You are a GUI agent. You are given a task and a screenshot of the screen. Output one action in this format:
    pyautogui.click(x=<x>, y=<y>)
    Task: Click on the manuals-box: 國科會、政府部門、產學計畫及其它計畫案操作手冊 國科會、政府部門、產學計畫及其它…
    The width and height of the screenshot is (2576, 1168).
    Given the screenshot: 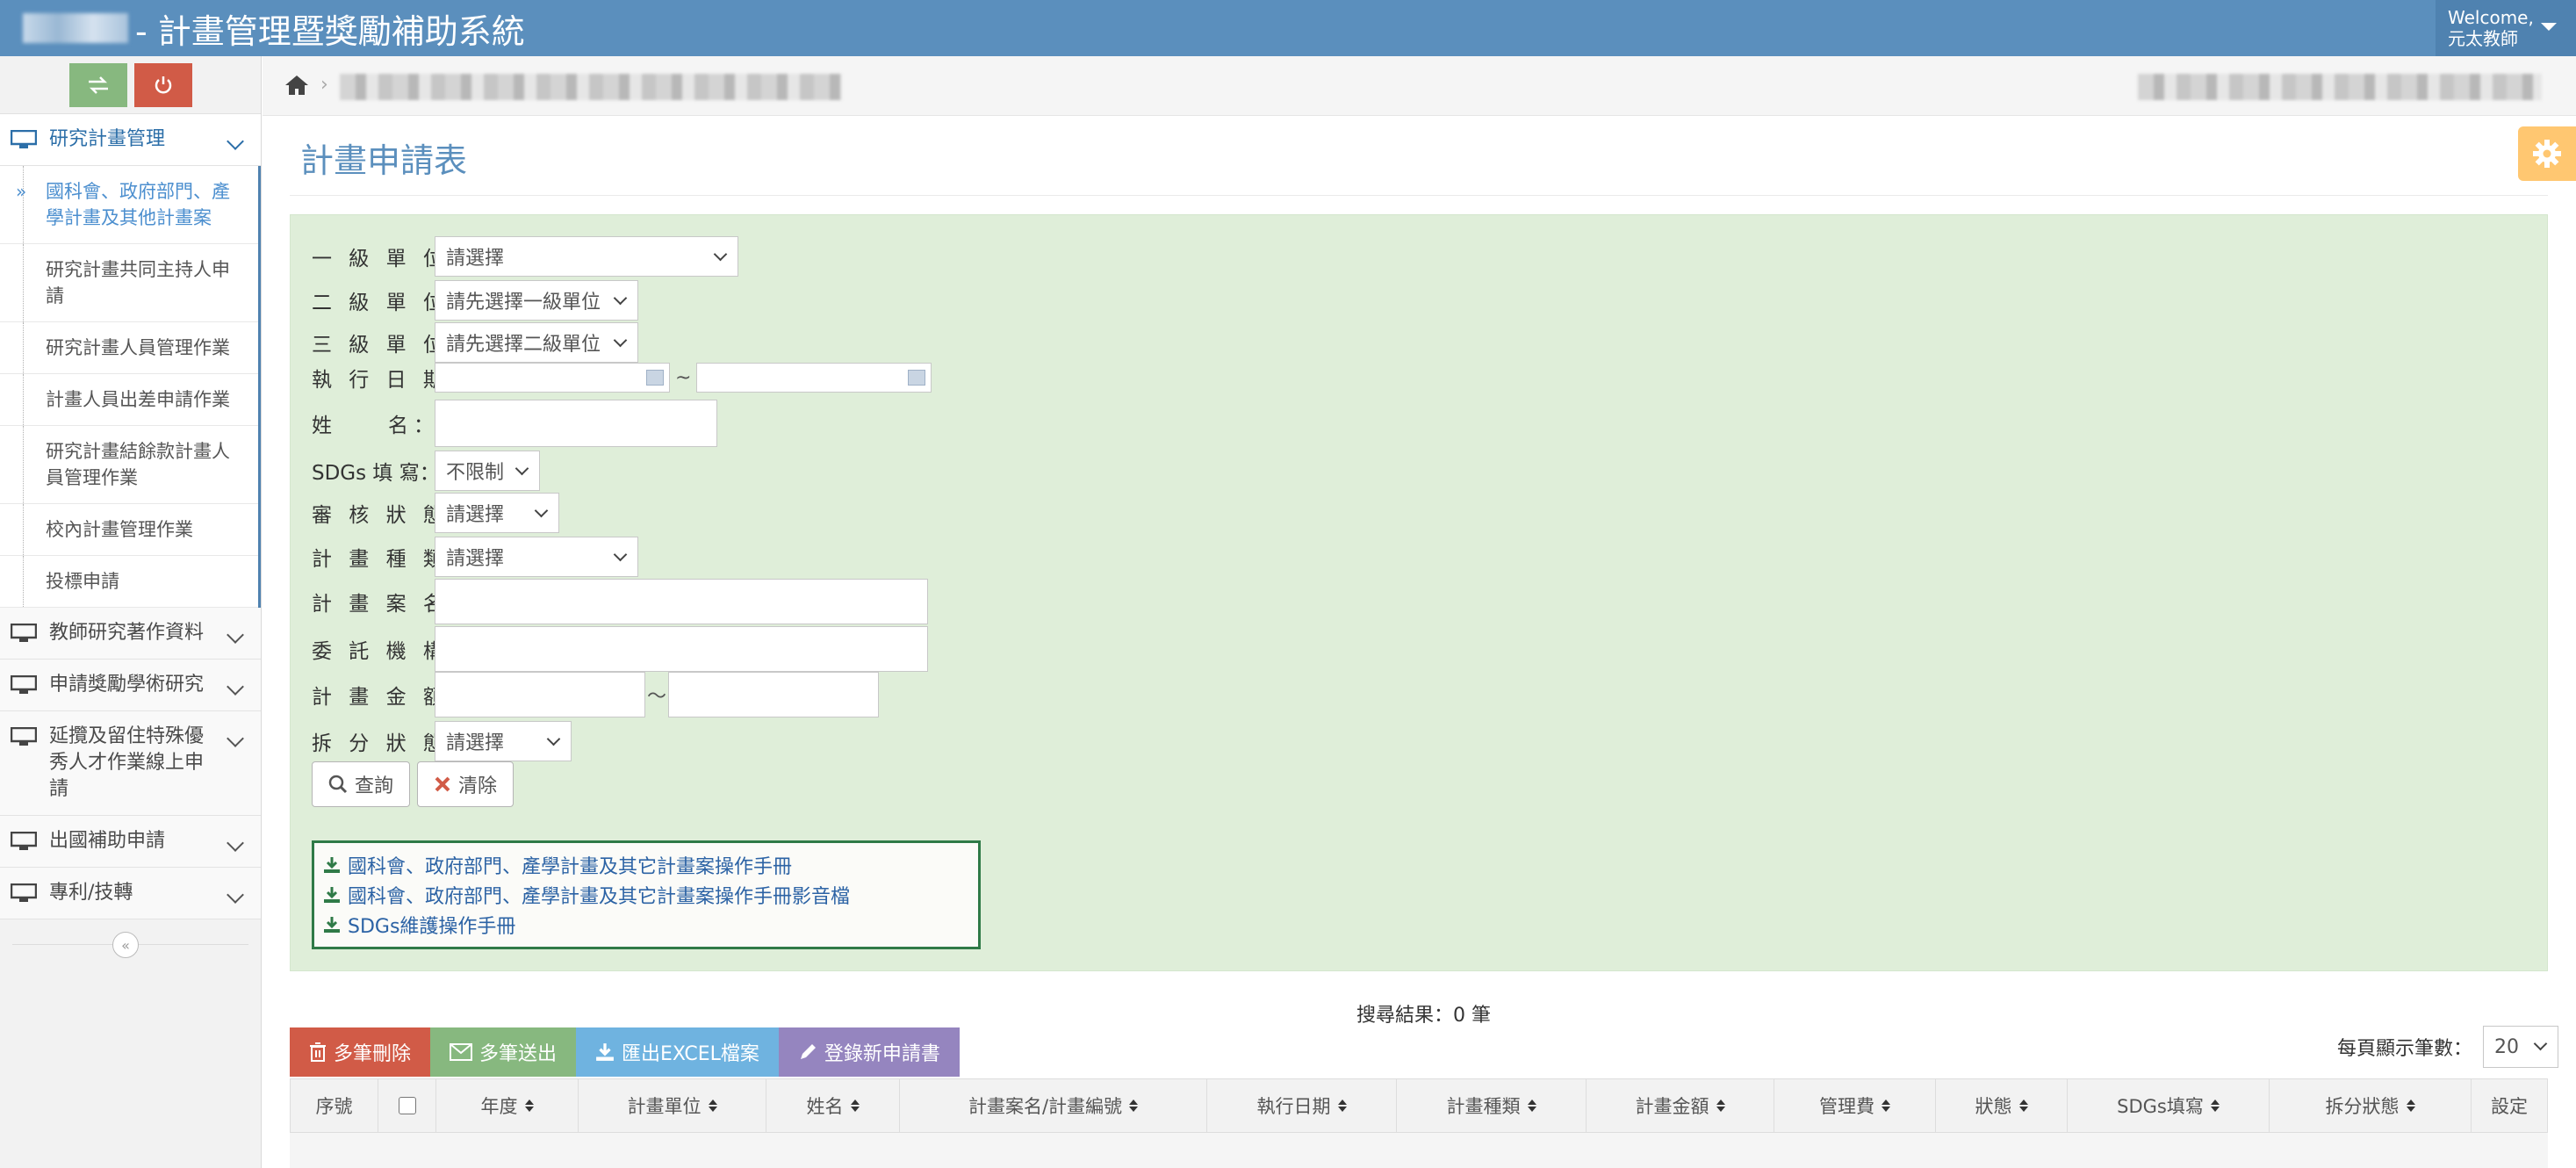 What is the action you would take?
    pyautogui.click(x=646, y=895)
    